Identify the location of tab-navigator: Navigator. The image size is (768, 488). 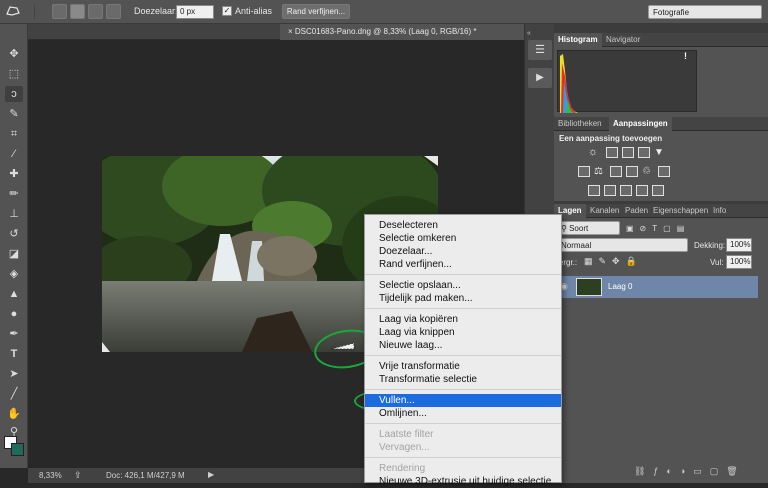
(623, 40).